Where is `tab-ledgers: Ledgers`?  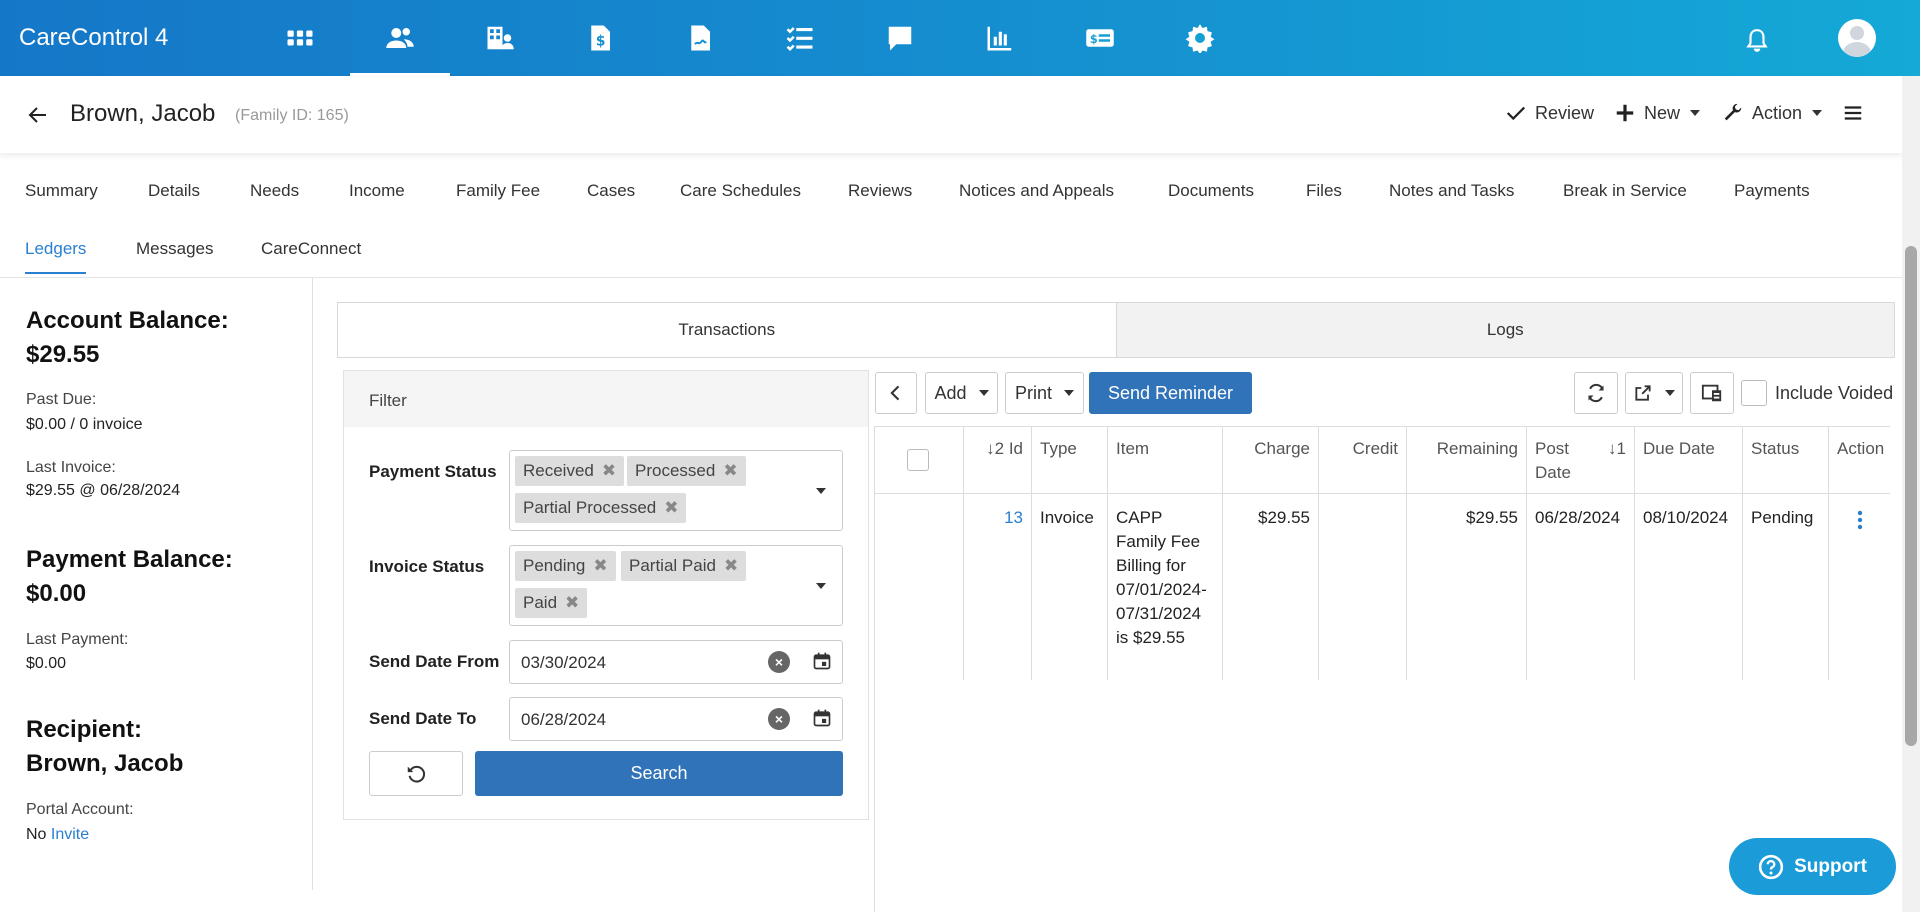 tab-ledgers: Ledgers is located at coordinates (56, 256).